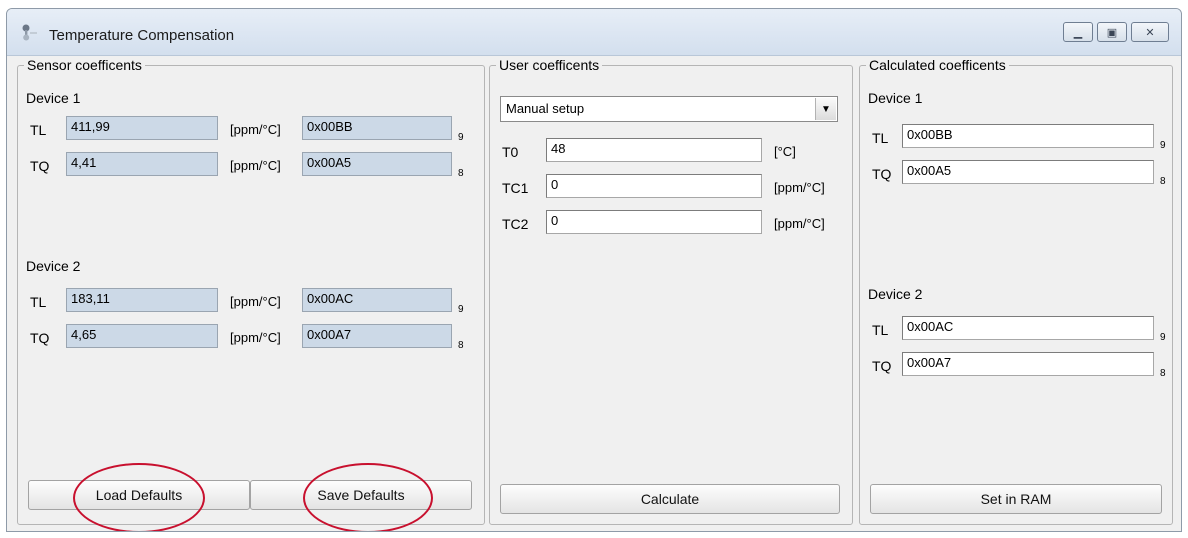 Image resolution: width=1188 pixels, height=538 pixels. What do you see at coordinates (461, 345) in the screenshot?
I see `sensor-d2-tq-bits: 8` at bounding box center [461, 345].